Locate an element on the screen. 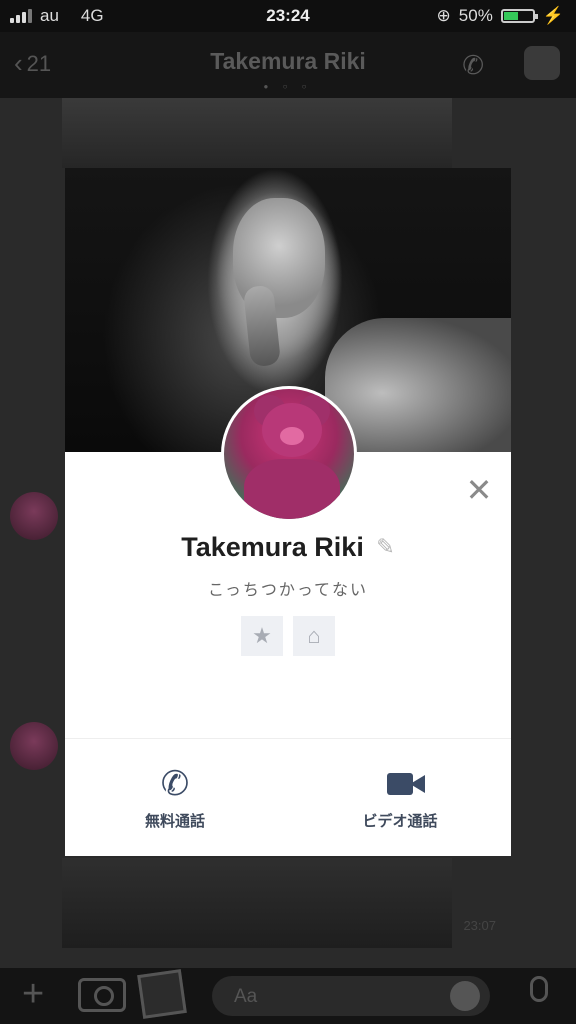  charging-icon: ⚡ is located at coordinates (553, 15).